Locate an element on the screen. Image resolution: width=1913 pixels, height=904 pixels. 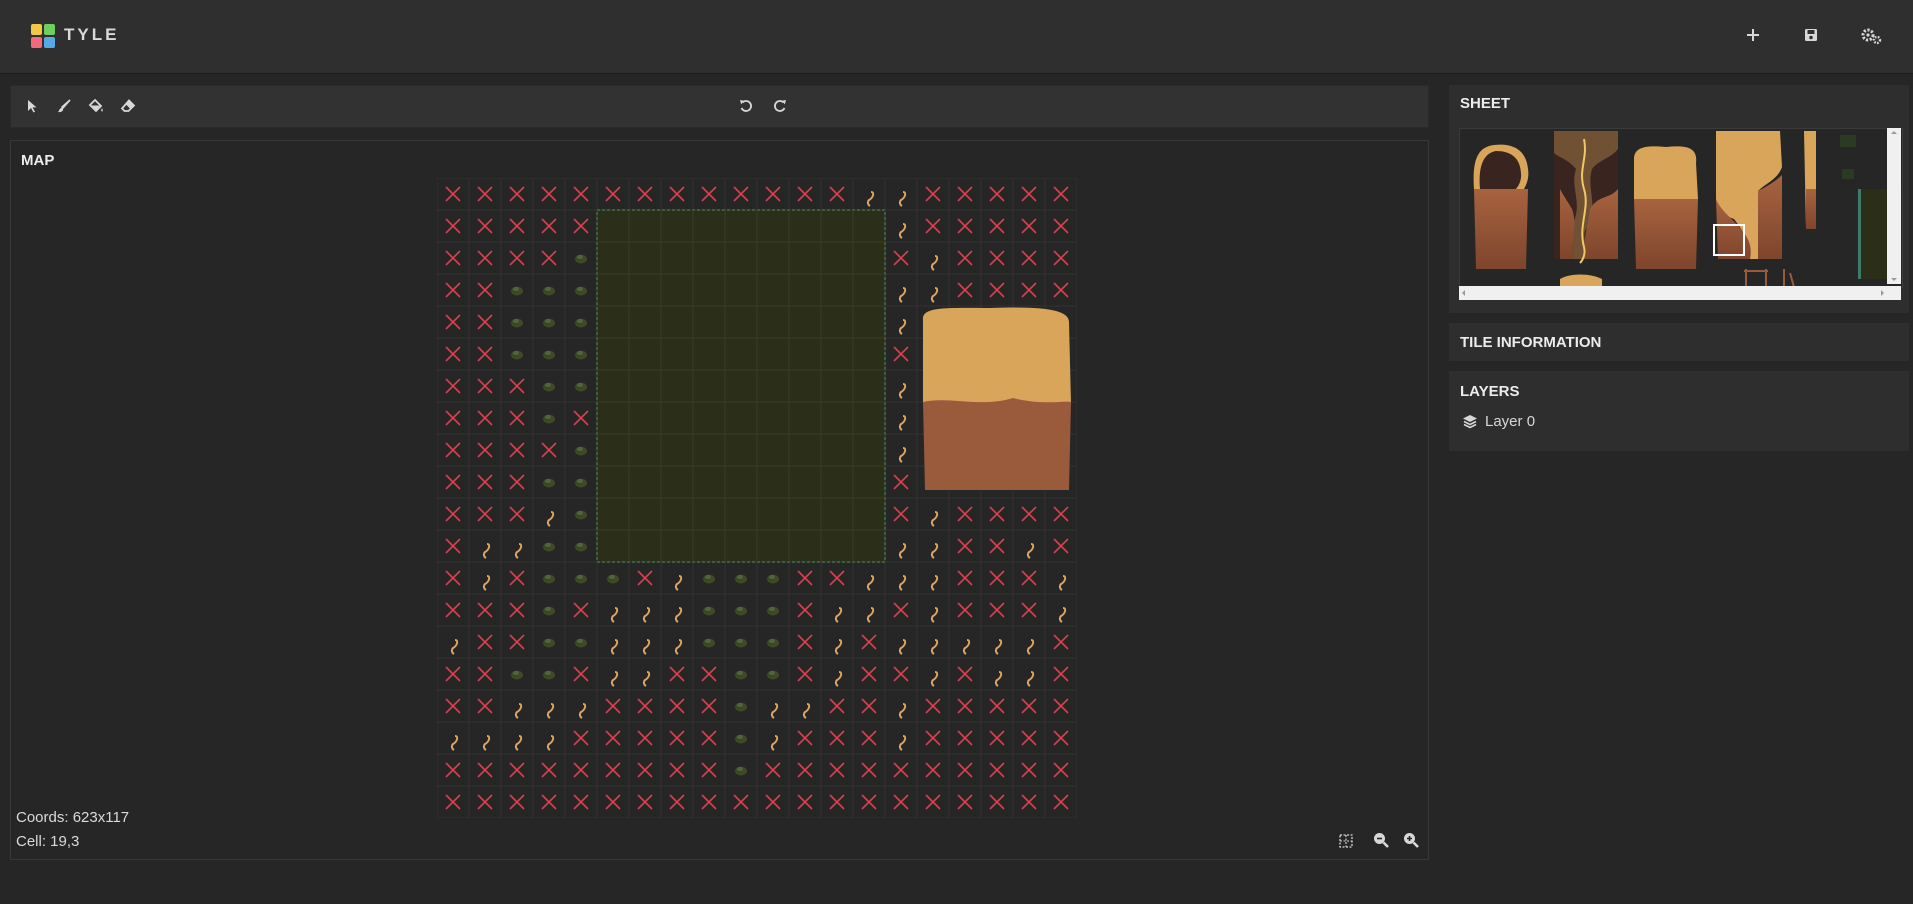
undo-button is located at coordinates (746, 107).